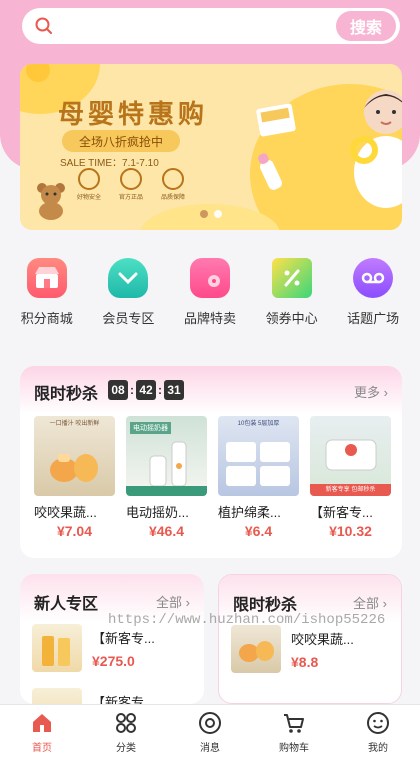 The width and height of the screenshot is (420, 760). I want to click on product-card: 10包装 5层加厚 植护绵柔... ¥6.4, so click(258, 477).